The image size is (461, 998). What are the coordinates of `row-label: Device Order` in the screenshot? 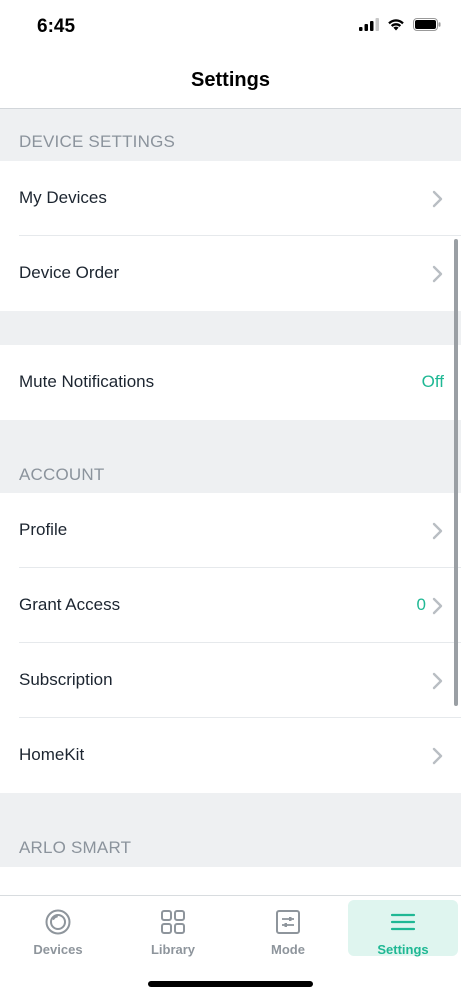 It's located at (69, 272).